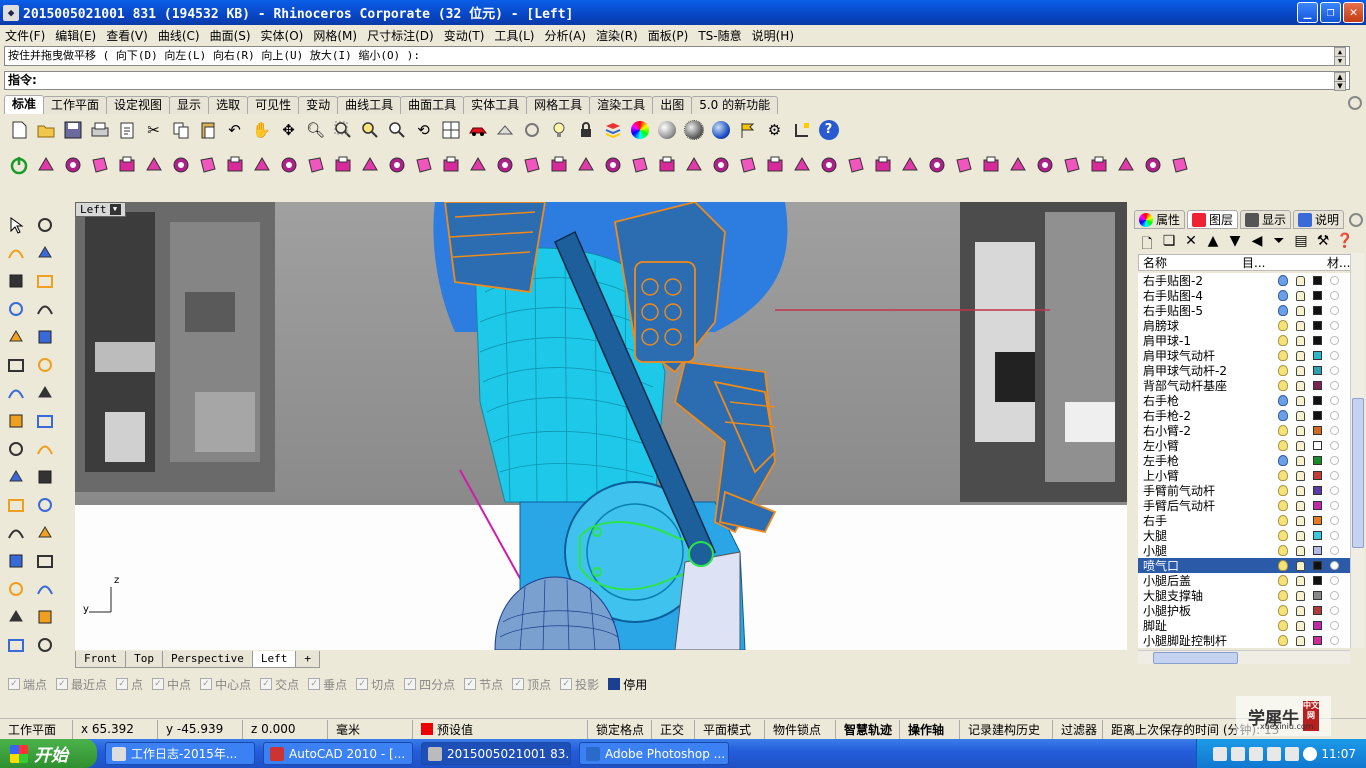 The height and width of the screenshot is (768, 1366). What do you see at coordinates (315, 130) in the screenshot?
I see `zoom-icon: 🔍︎` at bounding box center [315, 130].